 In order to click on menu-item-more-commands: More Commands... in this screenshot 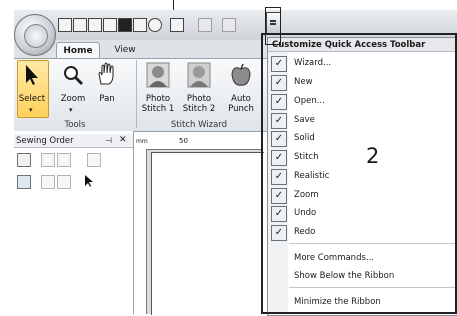, I will do `click(362, 259)`.